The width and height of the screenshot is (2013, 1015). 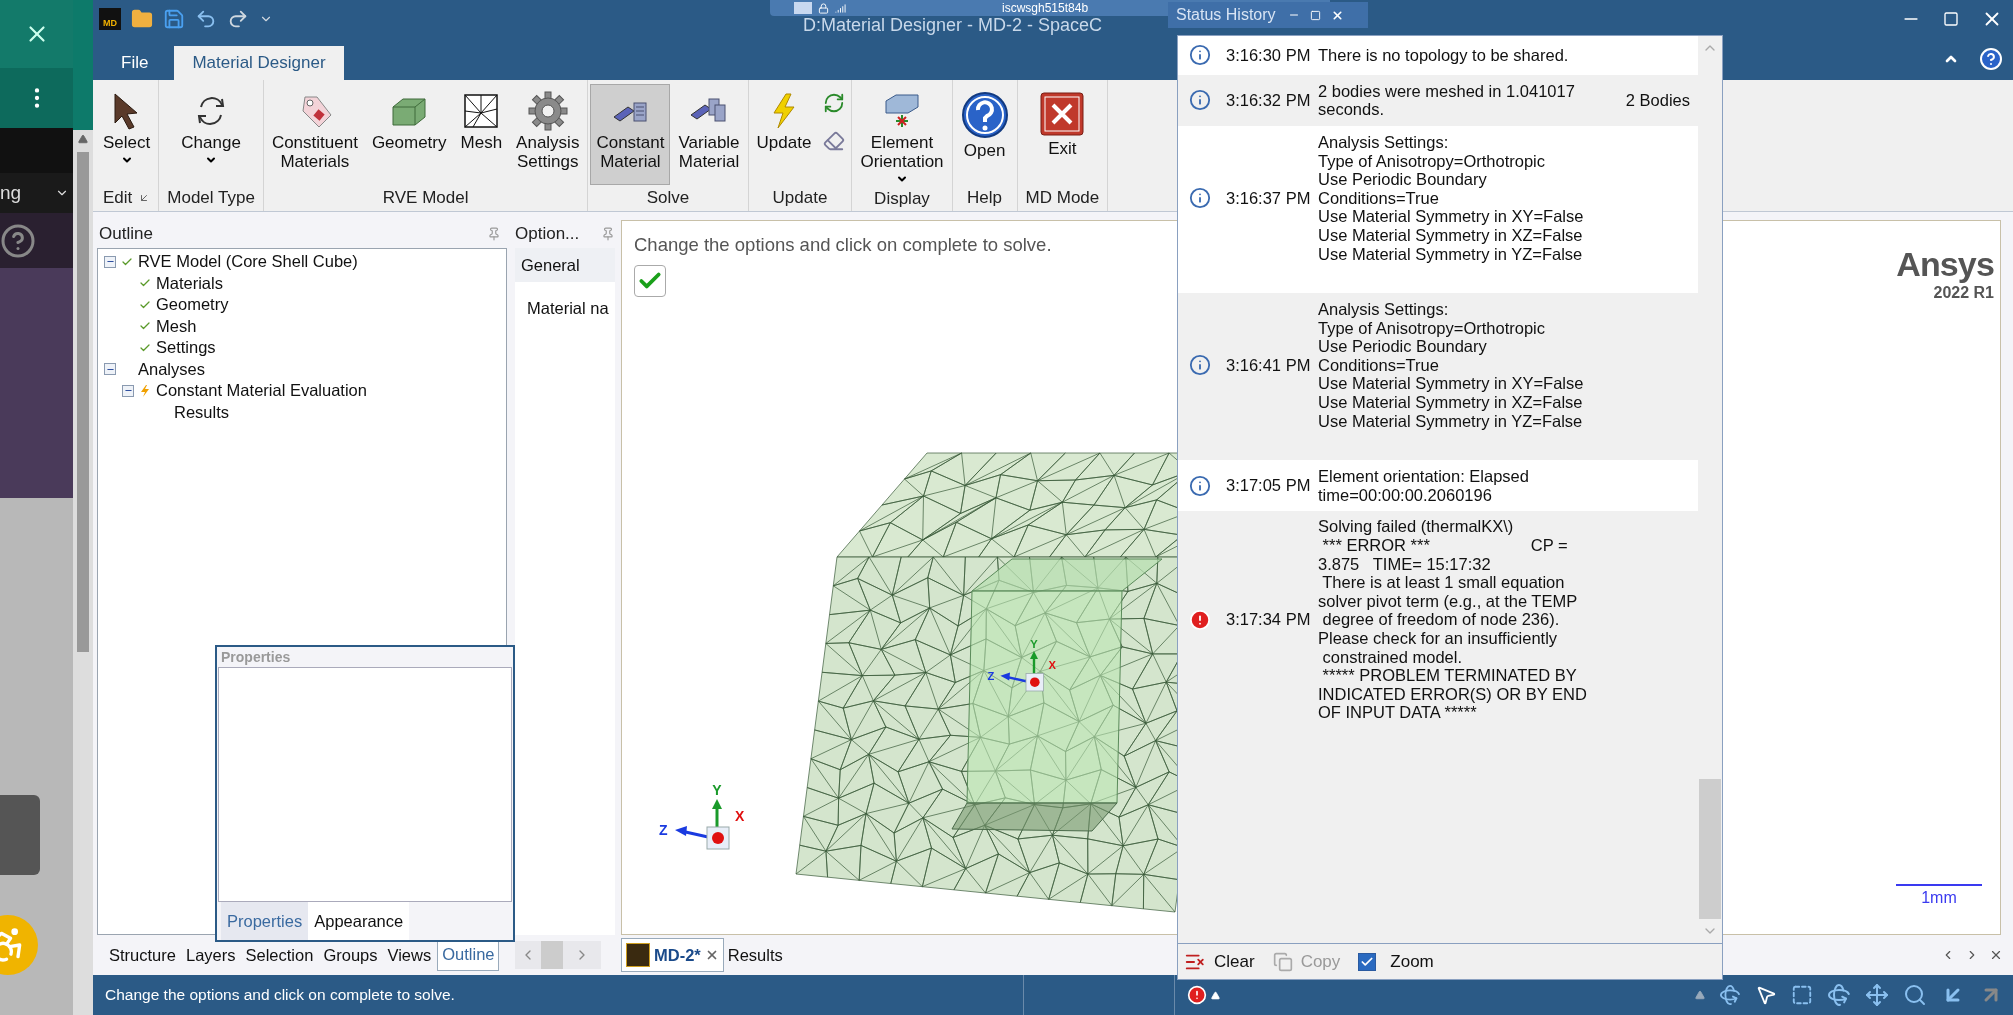 What do you see at coordinates (1226, 15) in the screenshot?
I see `window-title: Status History` at bounding box center [1226, 15].